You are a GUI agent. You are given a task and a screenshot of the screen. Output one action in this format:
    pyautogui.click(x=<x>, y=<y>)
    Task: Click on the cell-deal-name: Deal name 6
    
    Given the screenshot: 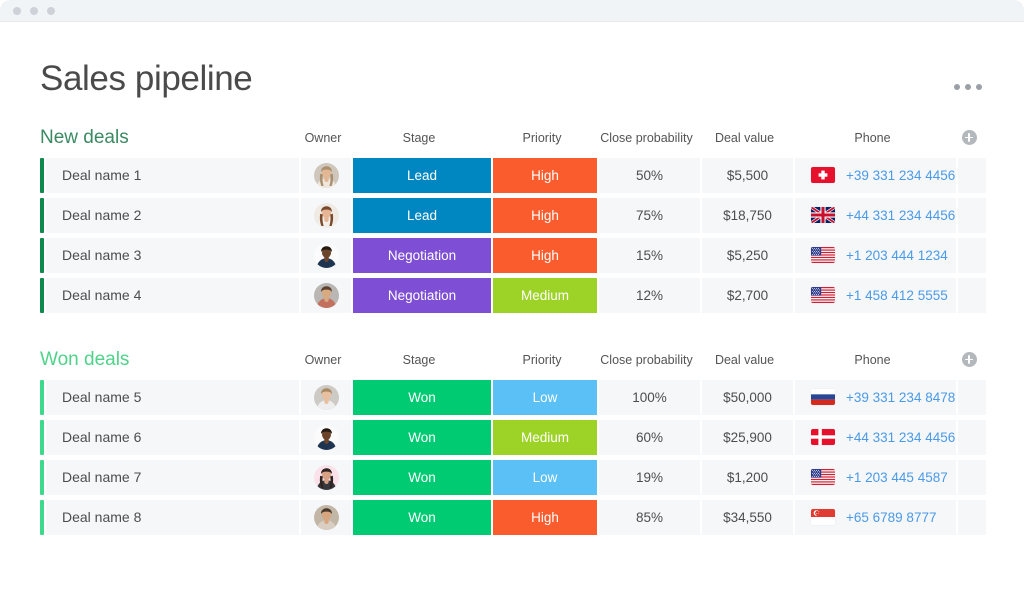 What is the action you would take?
    pyautogui.click(x=172, y=437)
    